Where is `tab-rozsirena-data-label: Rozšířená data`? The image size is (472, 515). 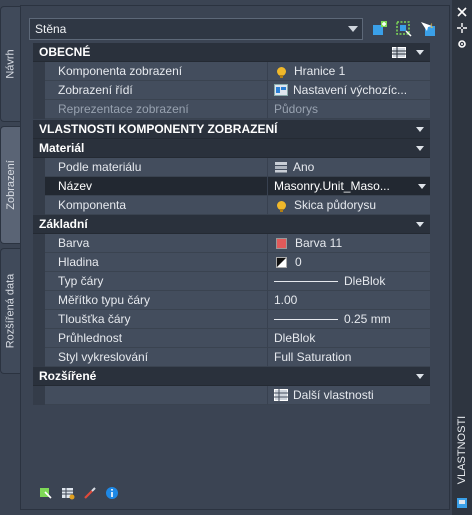 tab-rozsirena-data-label: Rozšířená data is located at coordinates (10, 311).